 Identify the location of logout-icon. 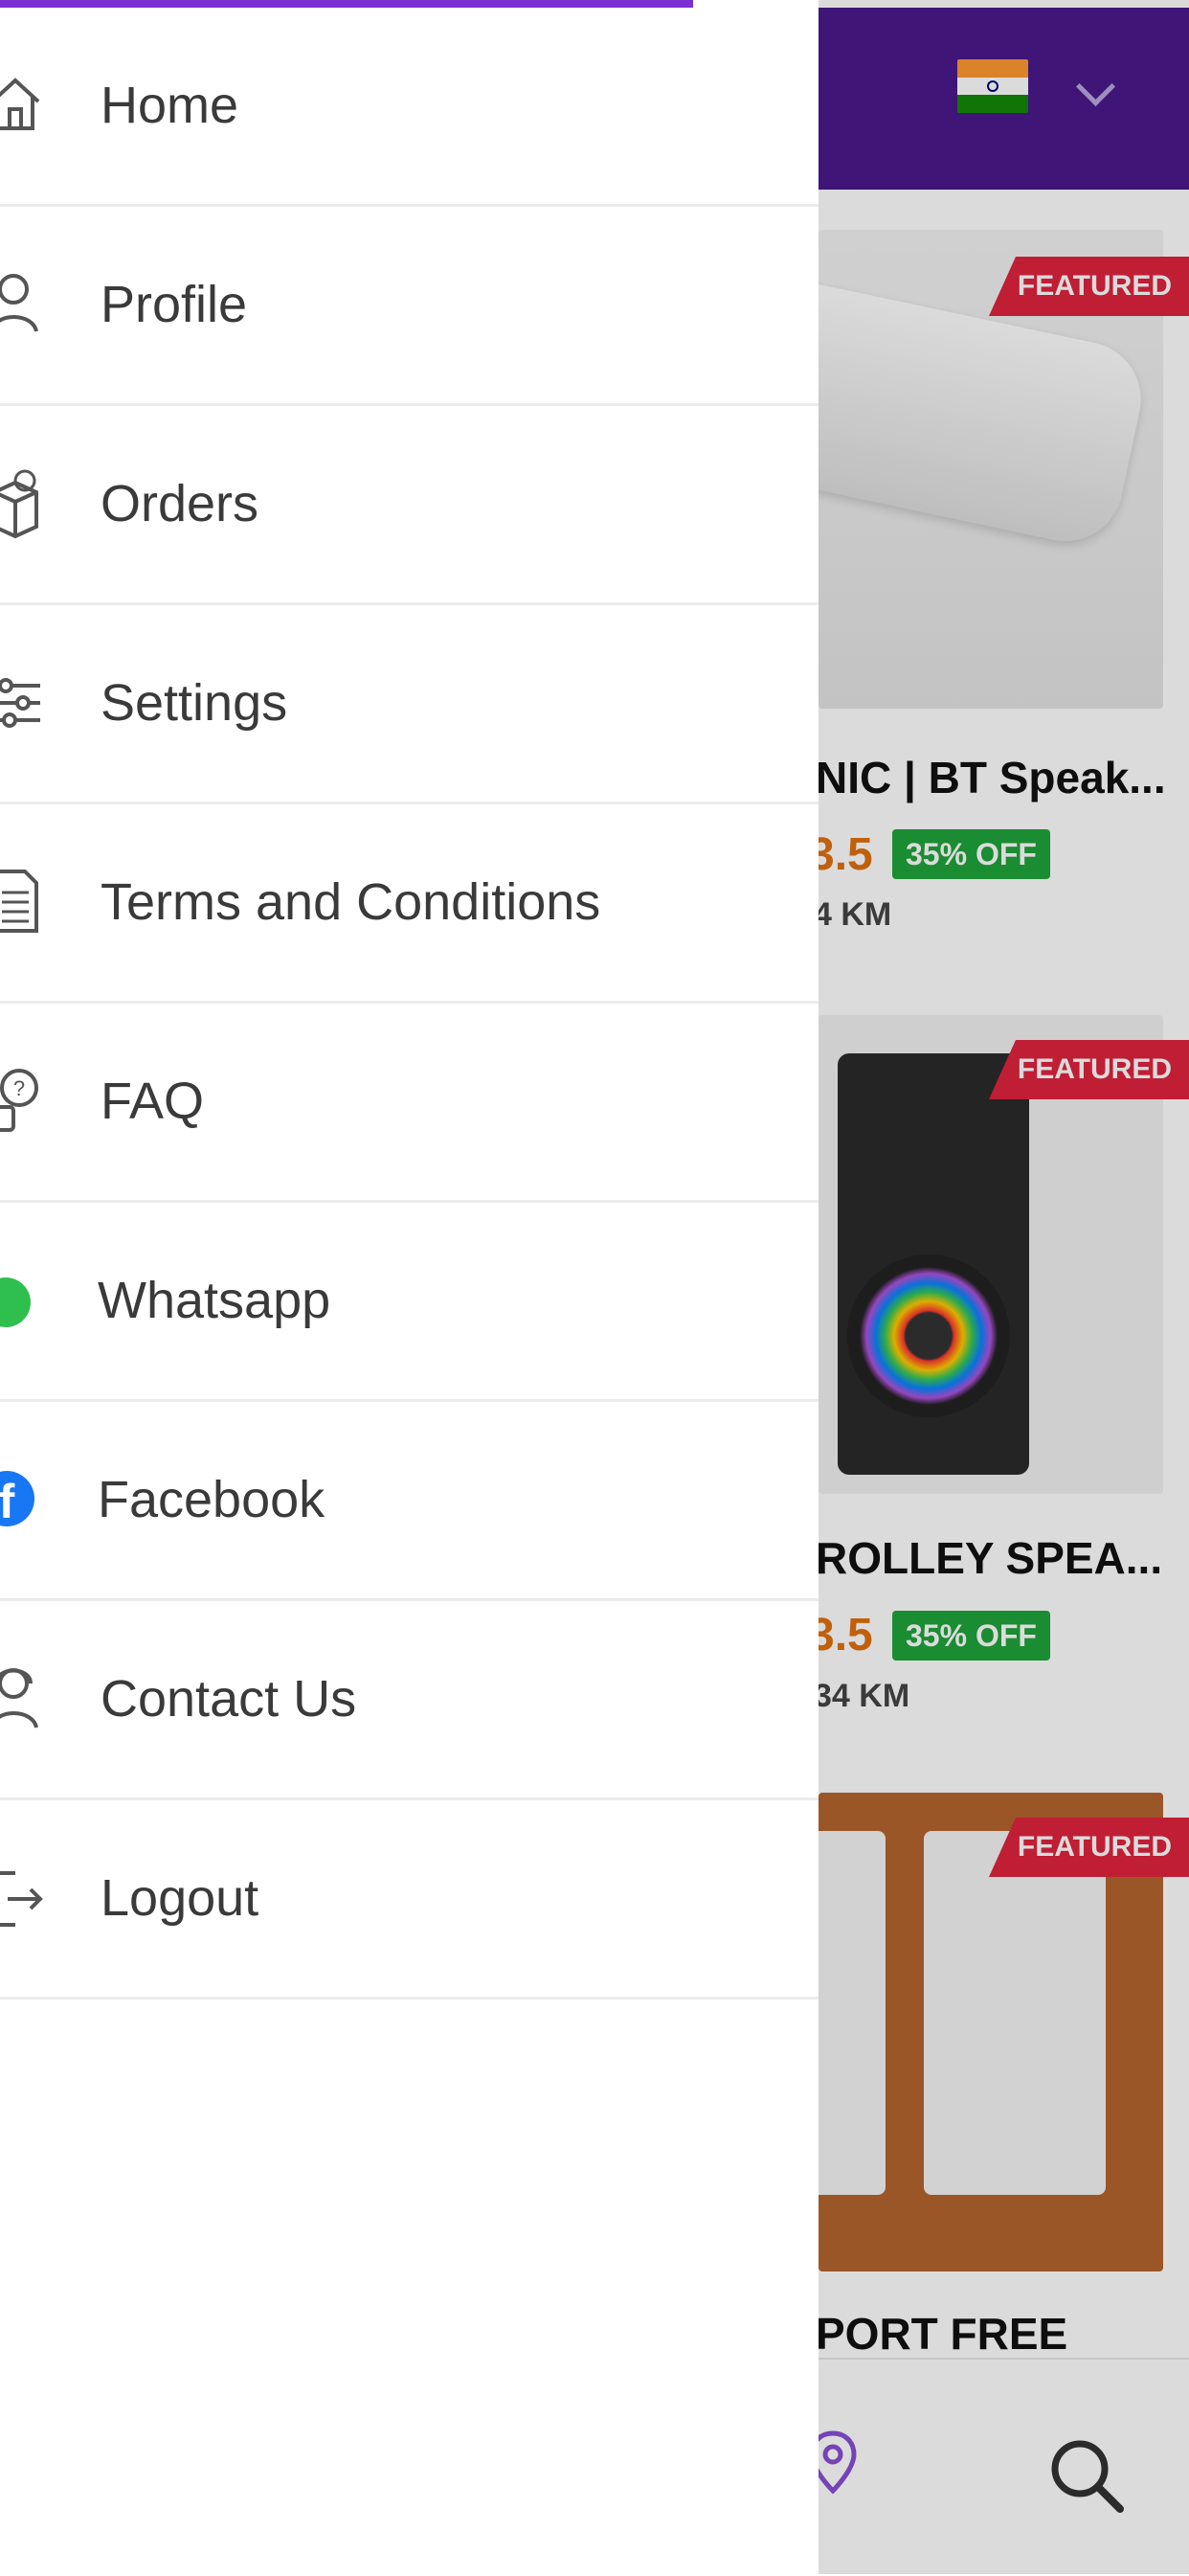
(21, 1899).